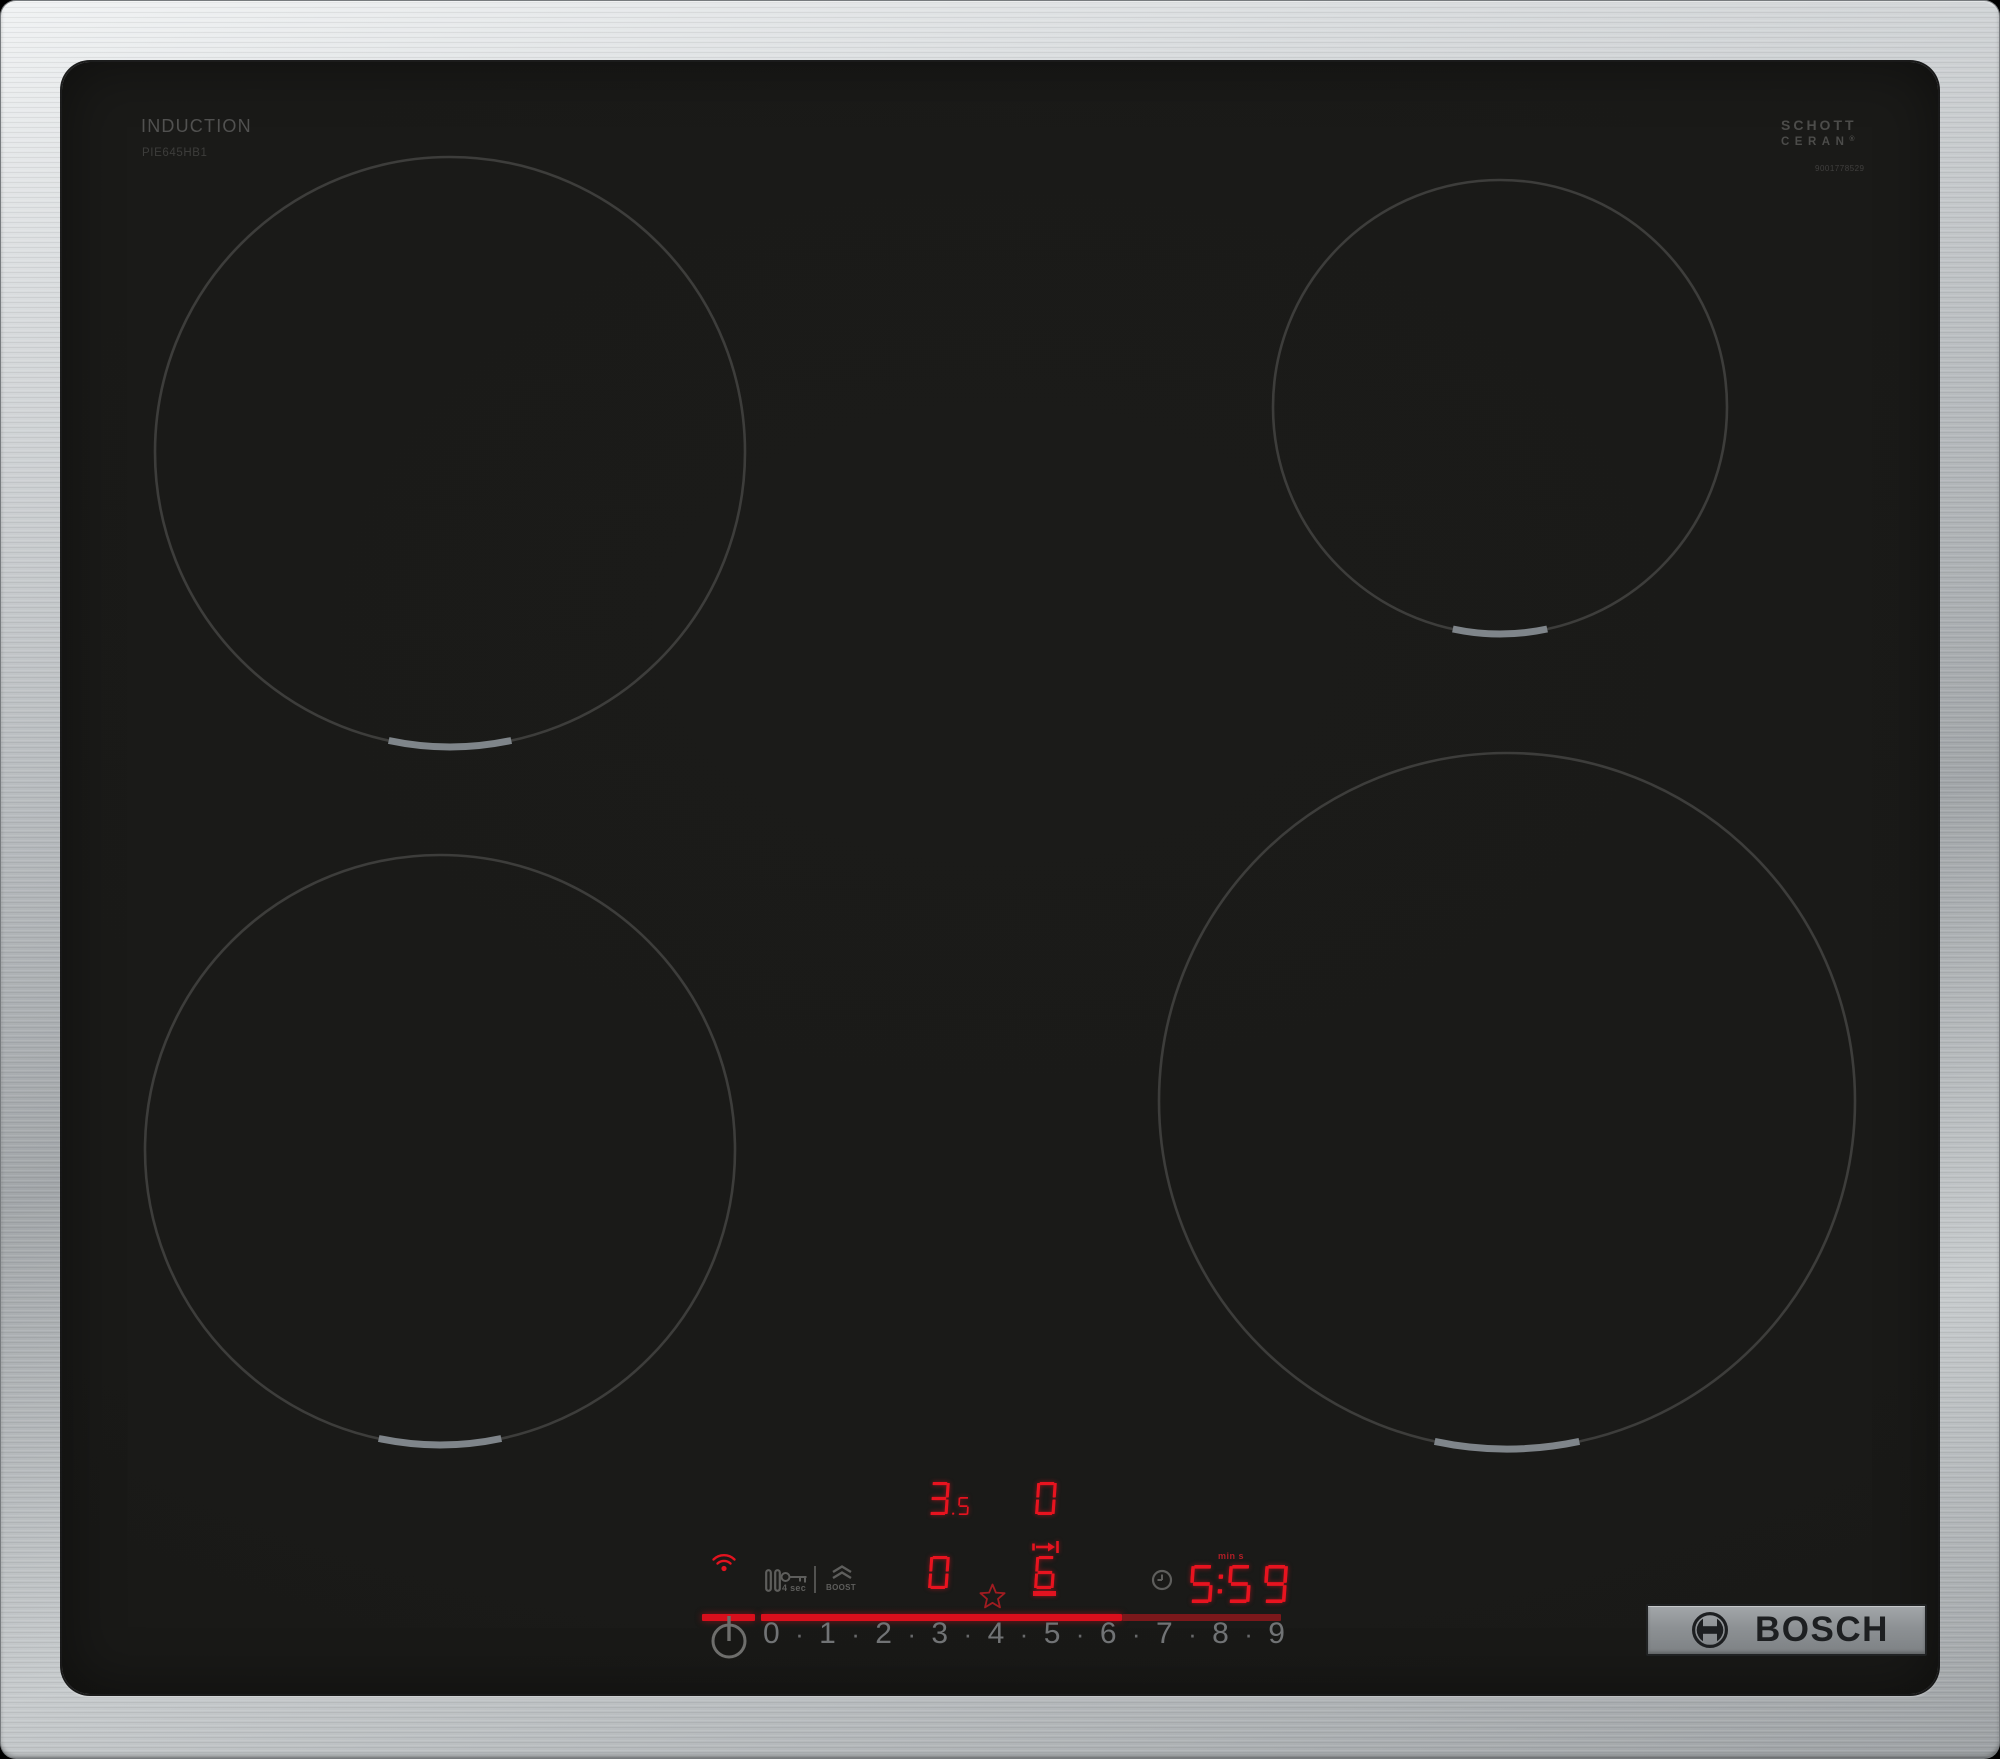 The height and width of the screenshot is (1759, 2000). I want to click on power-level-8: 8, so click(1220, 1634).